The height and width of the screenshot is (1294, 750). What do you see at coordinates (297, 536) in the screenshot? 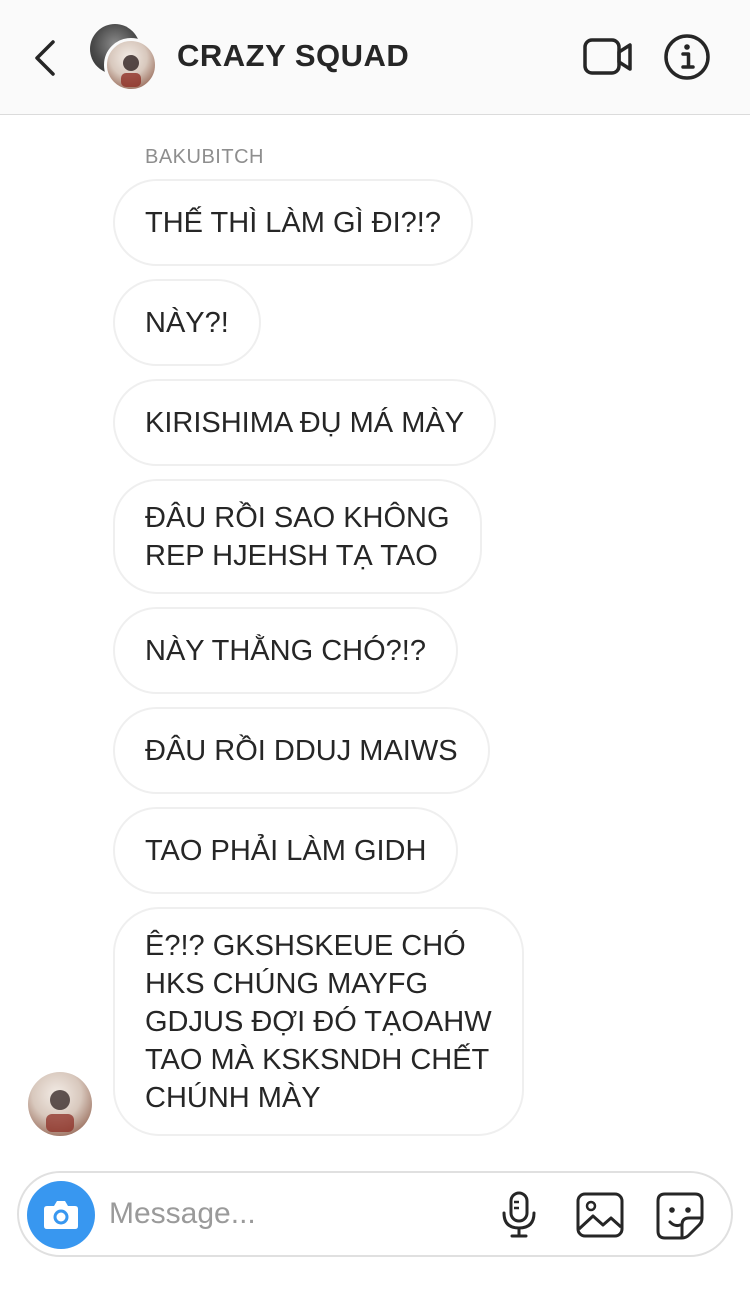
I see `message-bubble: ĐÂU RỒI SAO KHÔNG REP HJEHSH TẠ TAO` at bounding box center [297, 536].